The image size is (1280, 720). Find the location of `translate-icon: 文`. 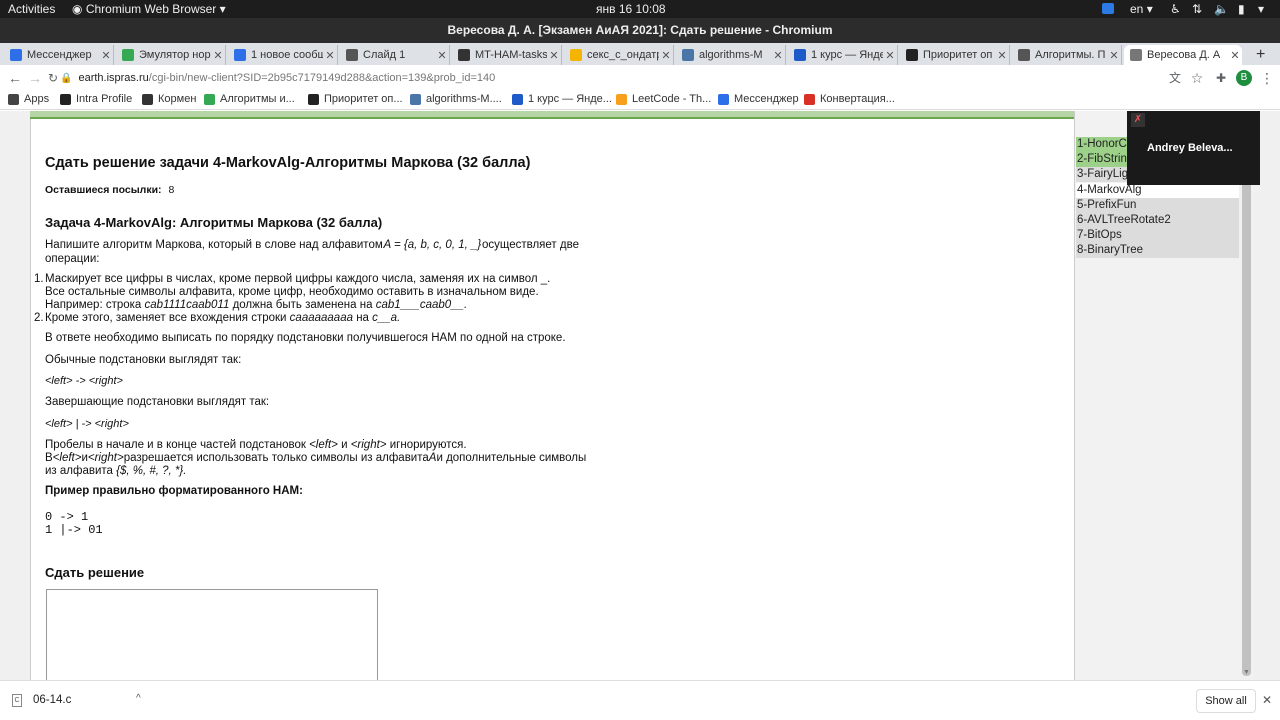

translate-icon: 文 is located at coordinates (1175, 78).